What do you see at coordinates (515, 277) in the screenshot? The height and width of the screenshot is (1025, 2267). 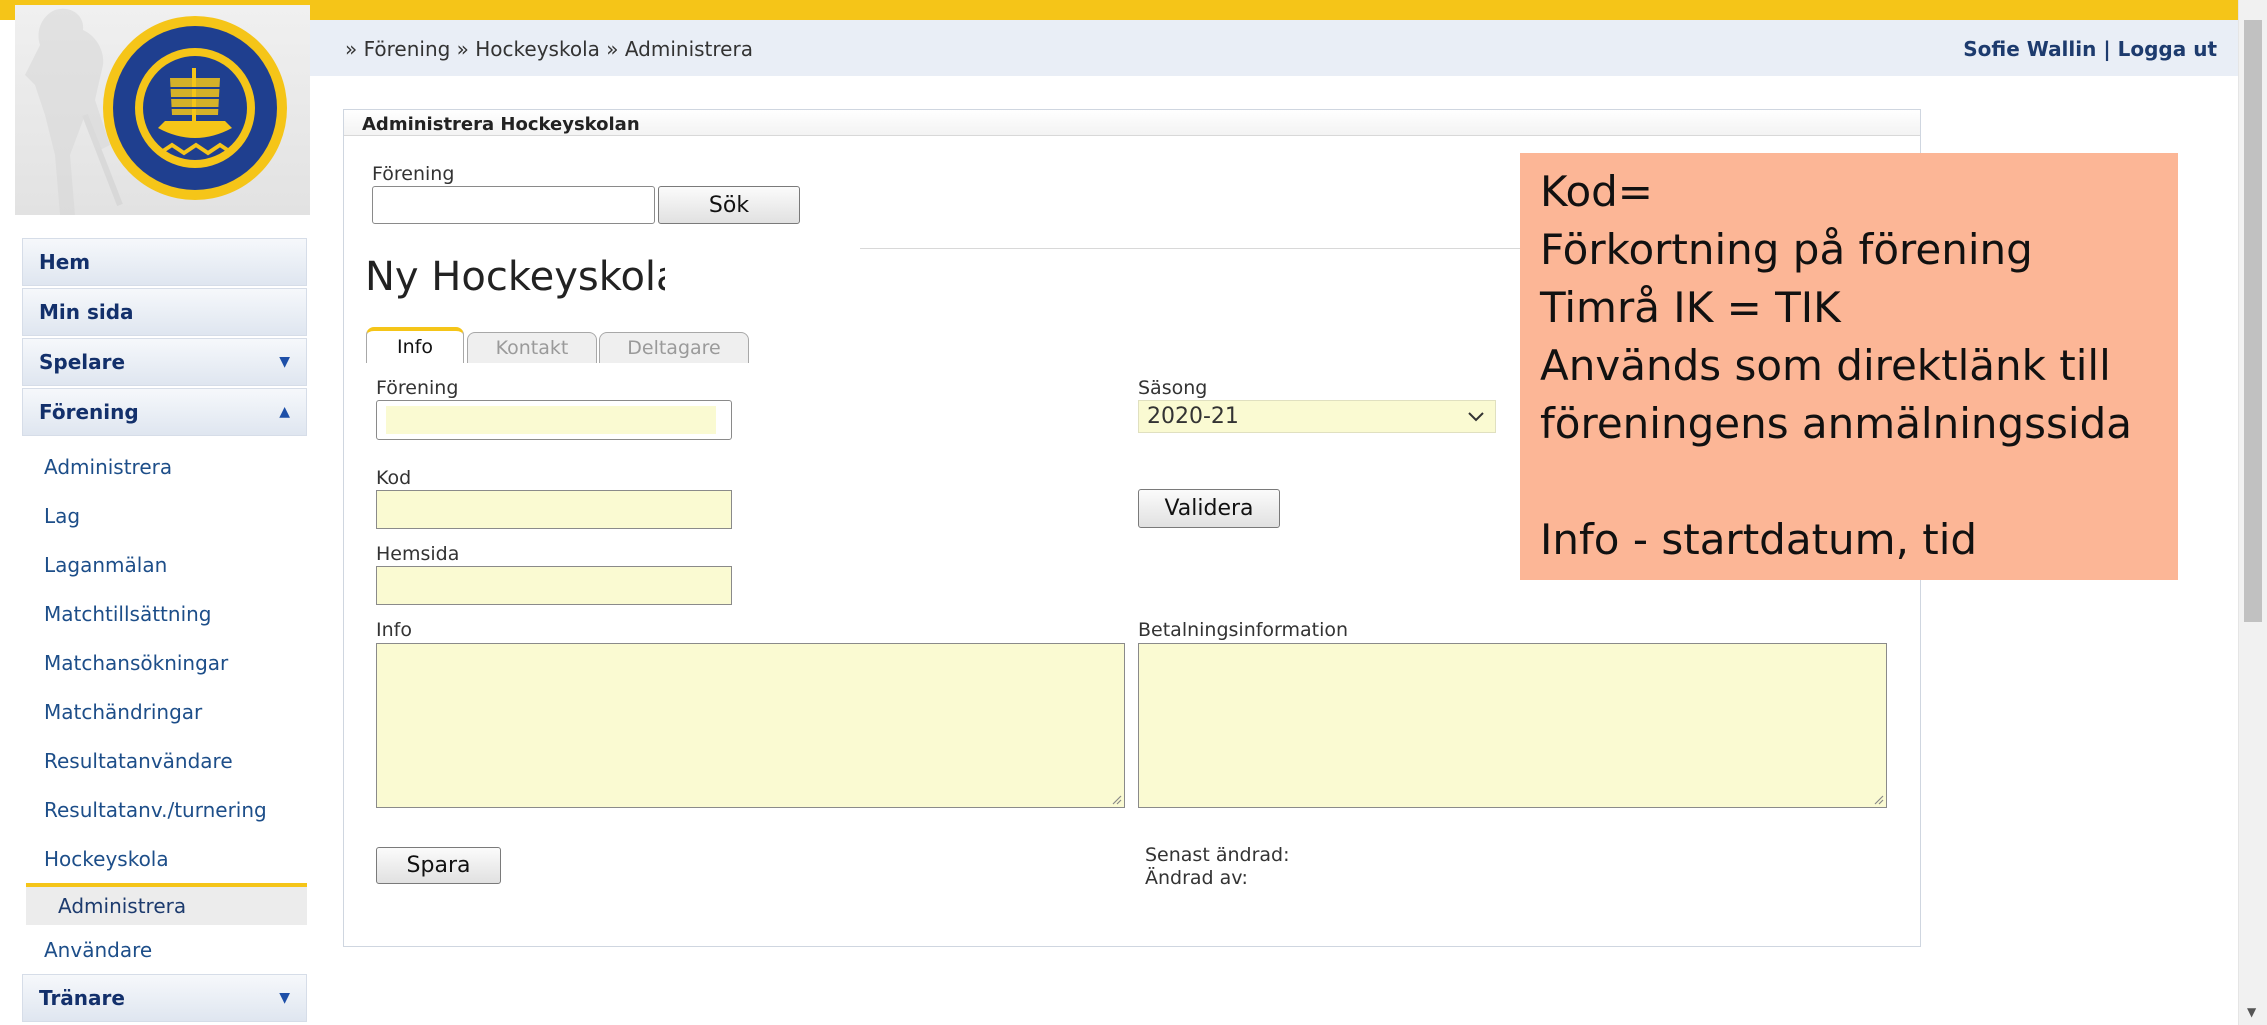 I see `page-title: Ny Hockeyskola` at bounding box center [515, 277].